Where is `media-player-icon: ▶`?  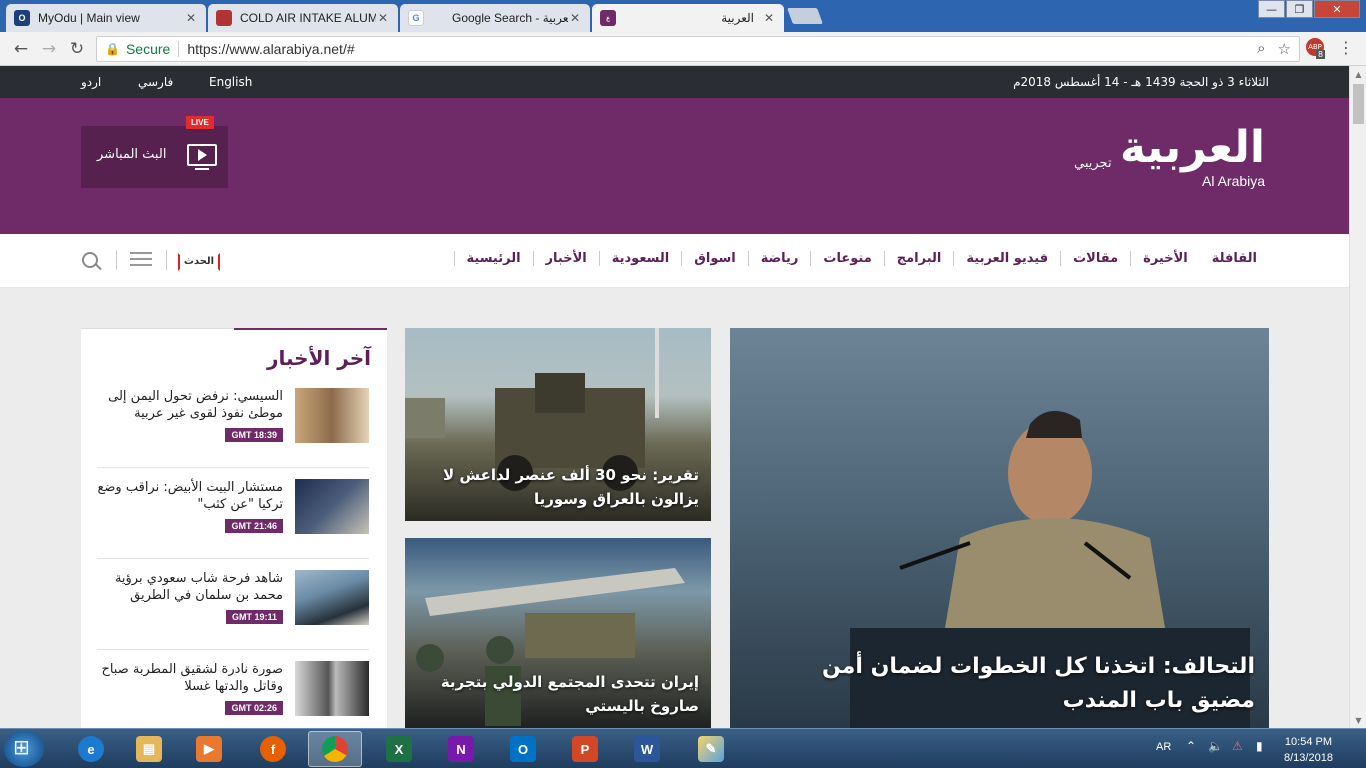
media-player-icon: ▶ is located at coordinates (209, 749).